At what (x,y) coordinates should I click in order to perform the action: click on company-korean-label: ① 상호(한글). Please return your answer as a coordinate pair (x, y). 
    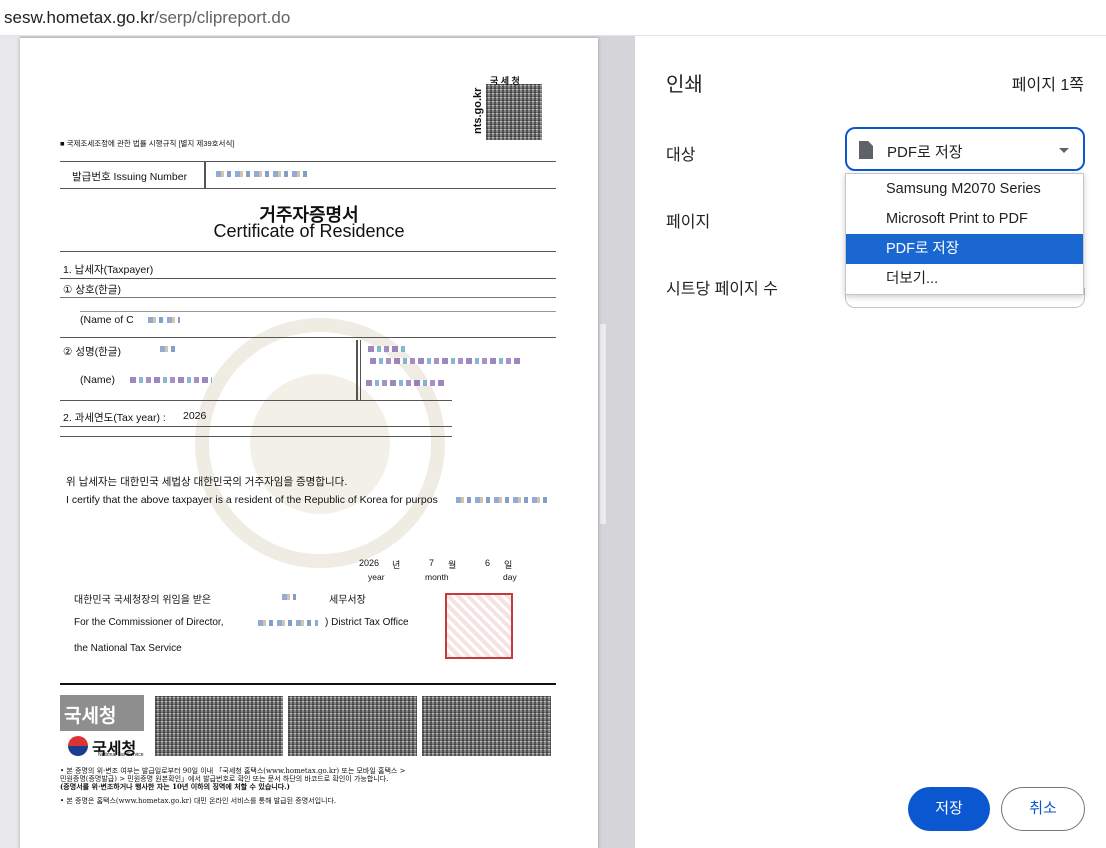
    Looking at the image, I should click on (92, 290).